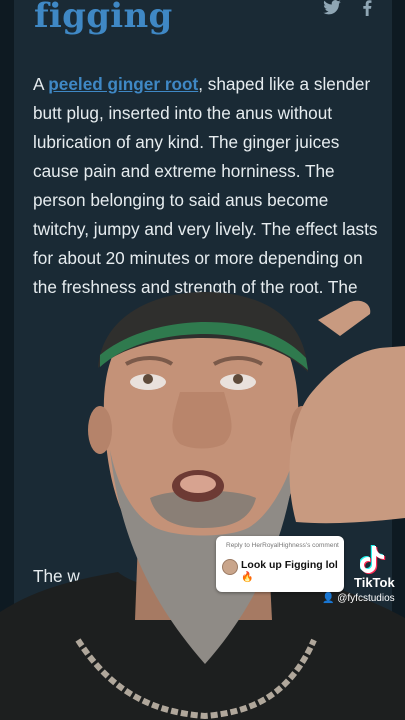 The height and width of the screenshot is (720, 405). What do you see at coordinates (282, 545) in the screenshot?
I see `reply-to-label: Reply to HerRoyalHighness's comment` at bounding box center [282, 545].